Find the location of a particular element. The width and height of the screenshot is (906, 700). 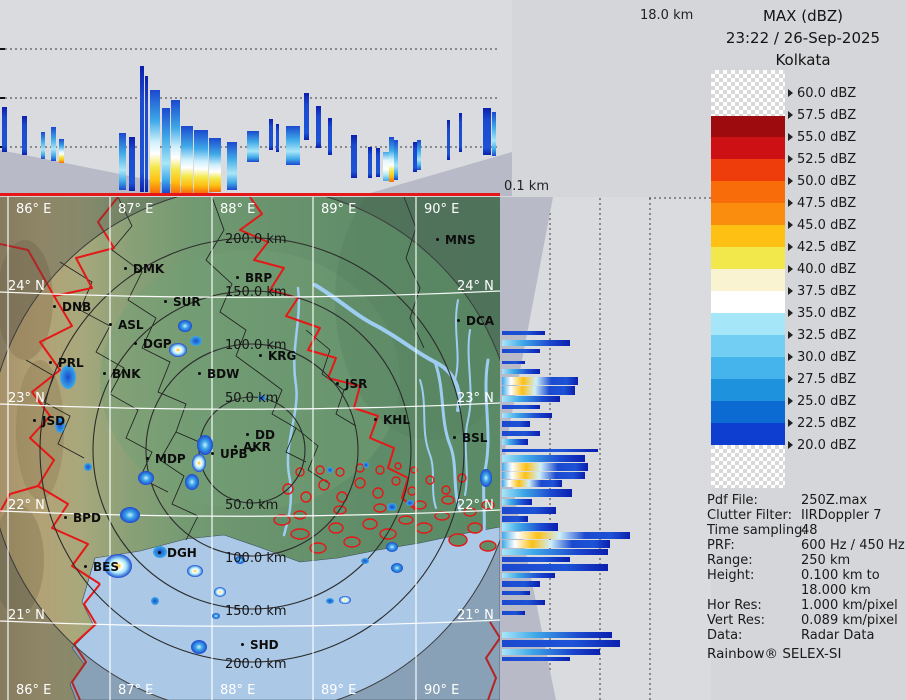

city-label-dgh: DGH is located at coordinates (182, 553).